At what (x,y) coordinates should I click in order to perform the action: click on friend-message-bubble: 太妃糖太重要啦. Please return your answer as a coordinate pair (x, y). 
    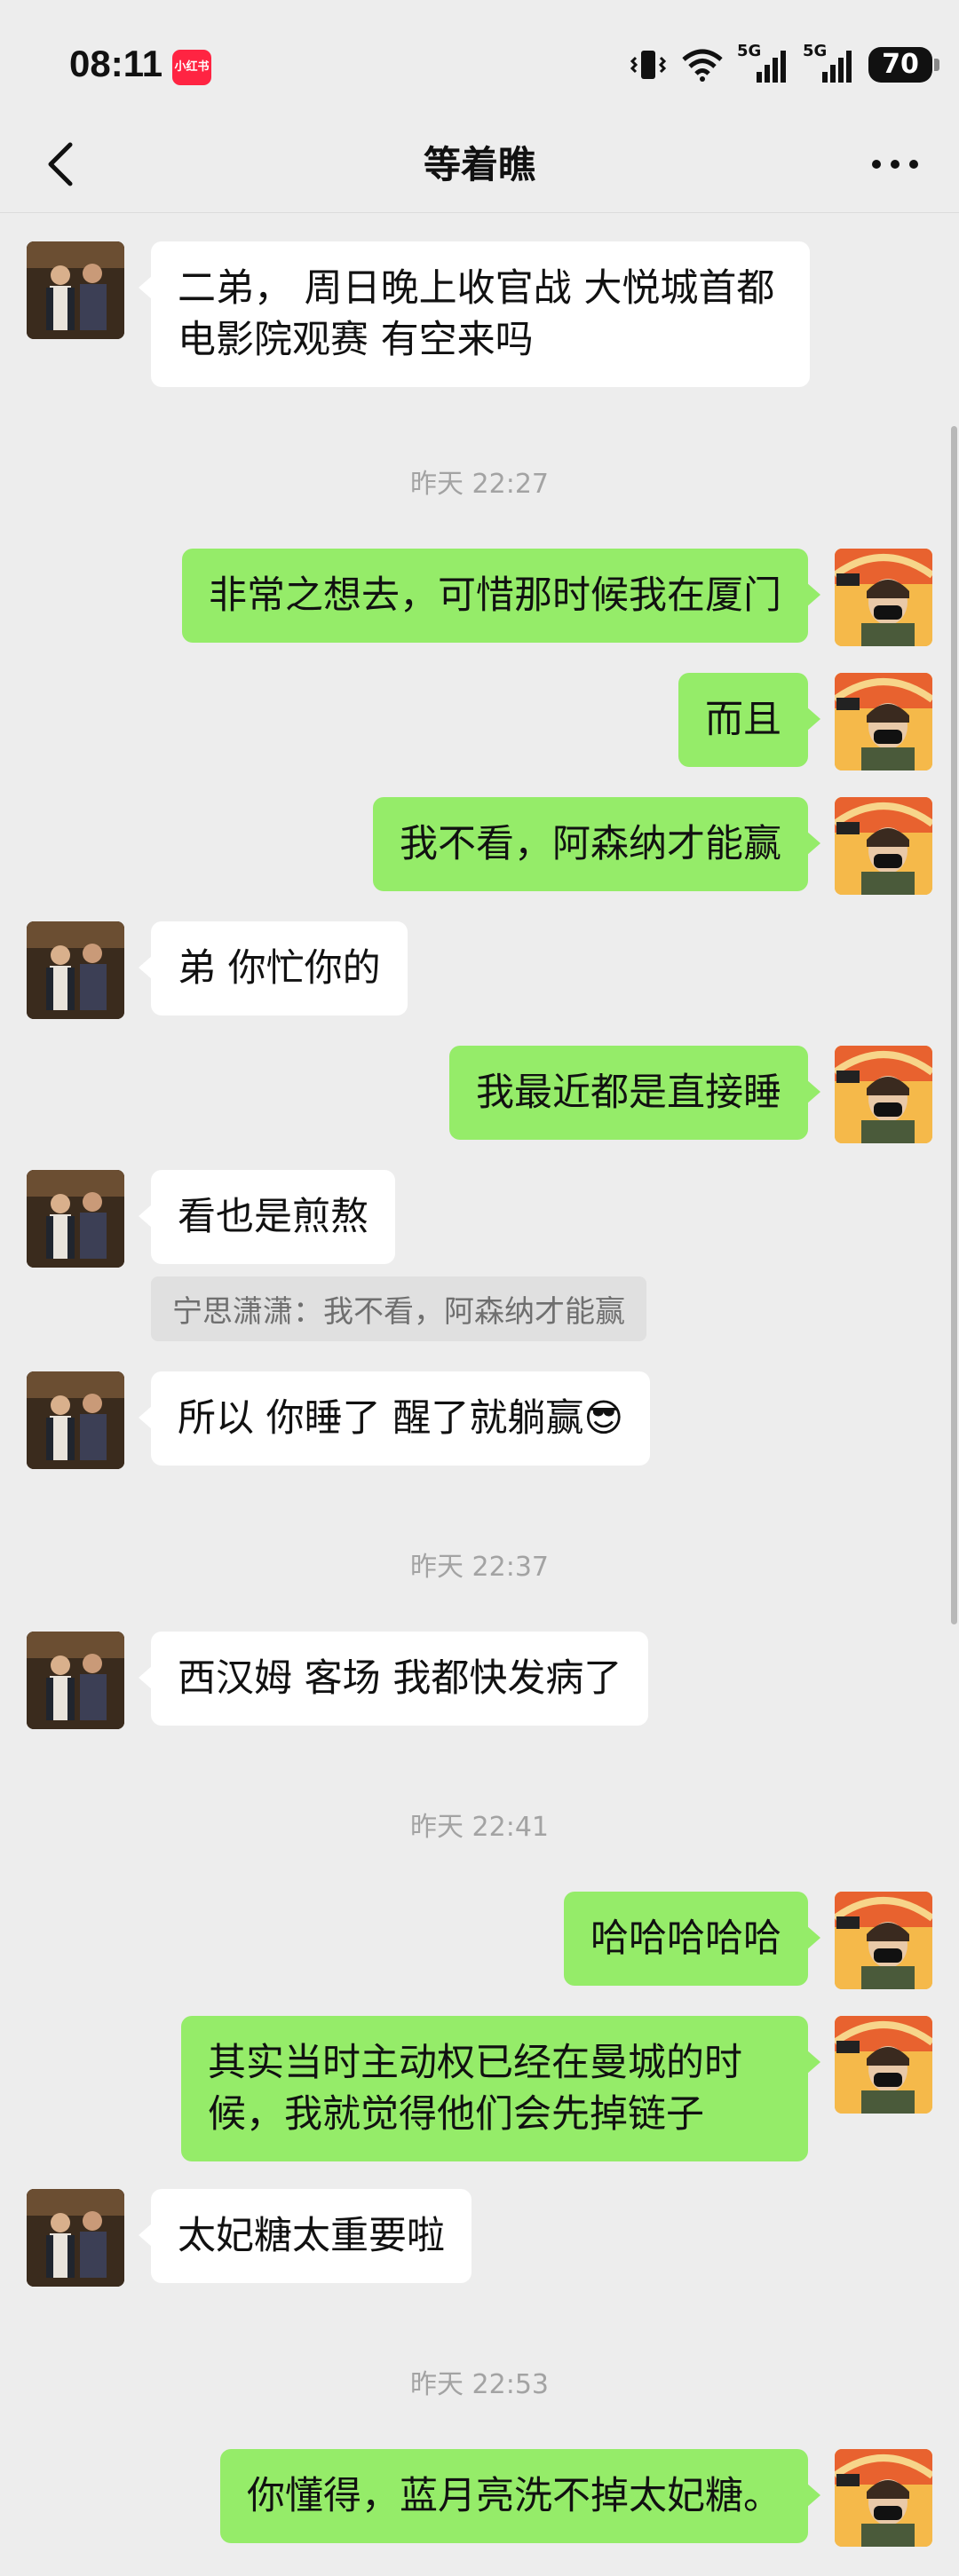
    Looking at the image, I should click on (305, 2236).